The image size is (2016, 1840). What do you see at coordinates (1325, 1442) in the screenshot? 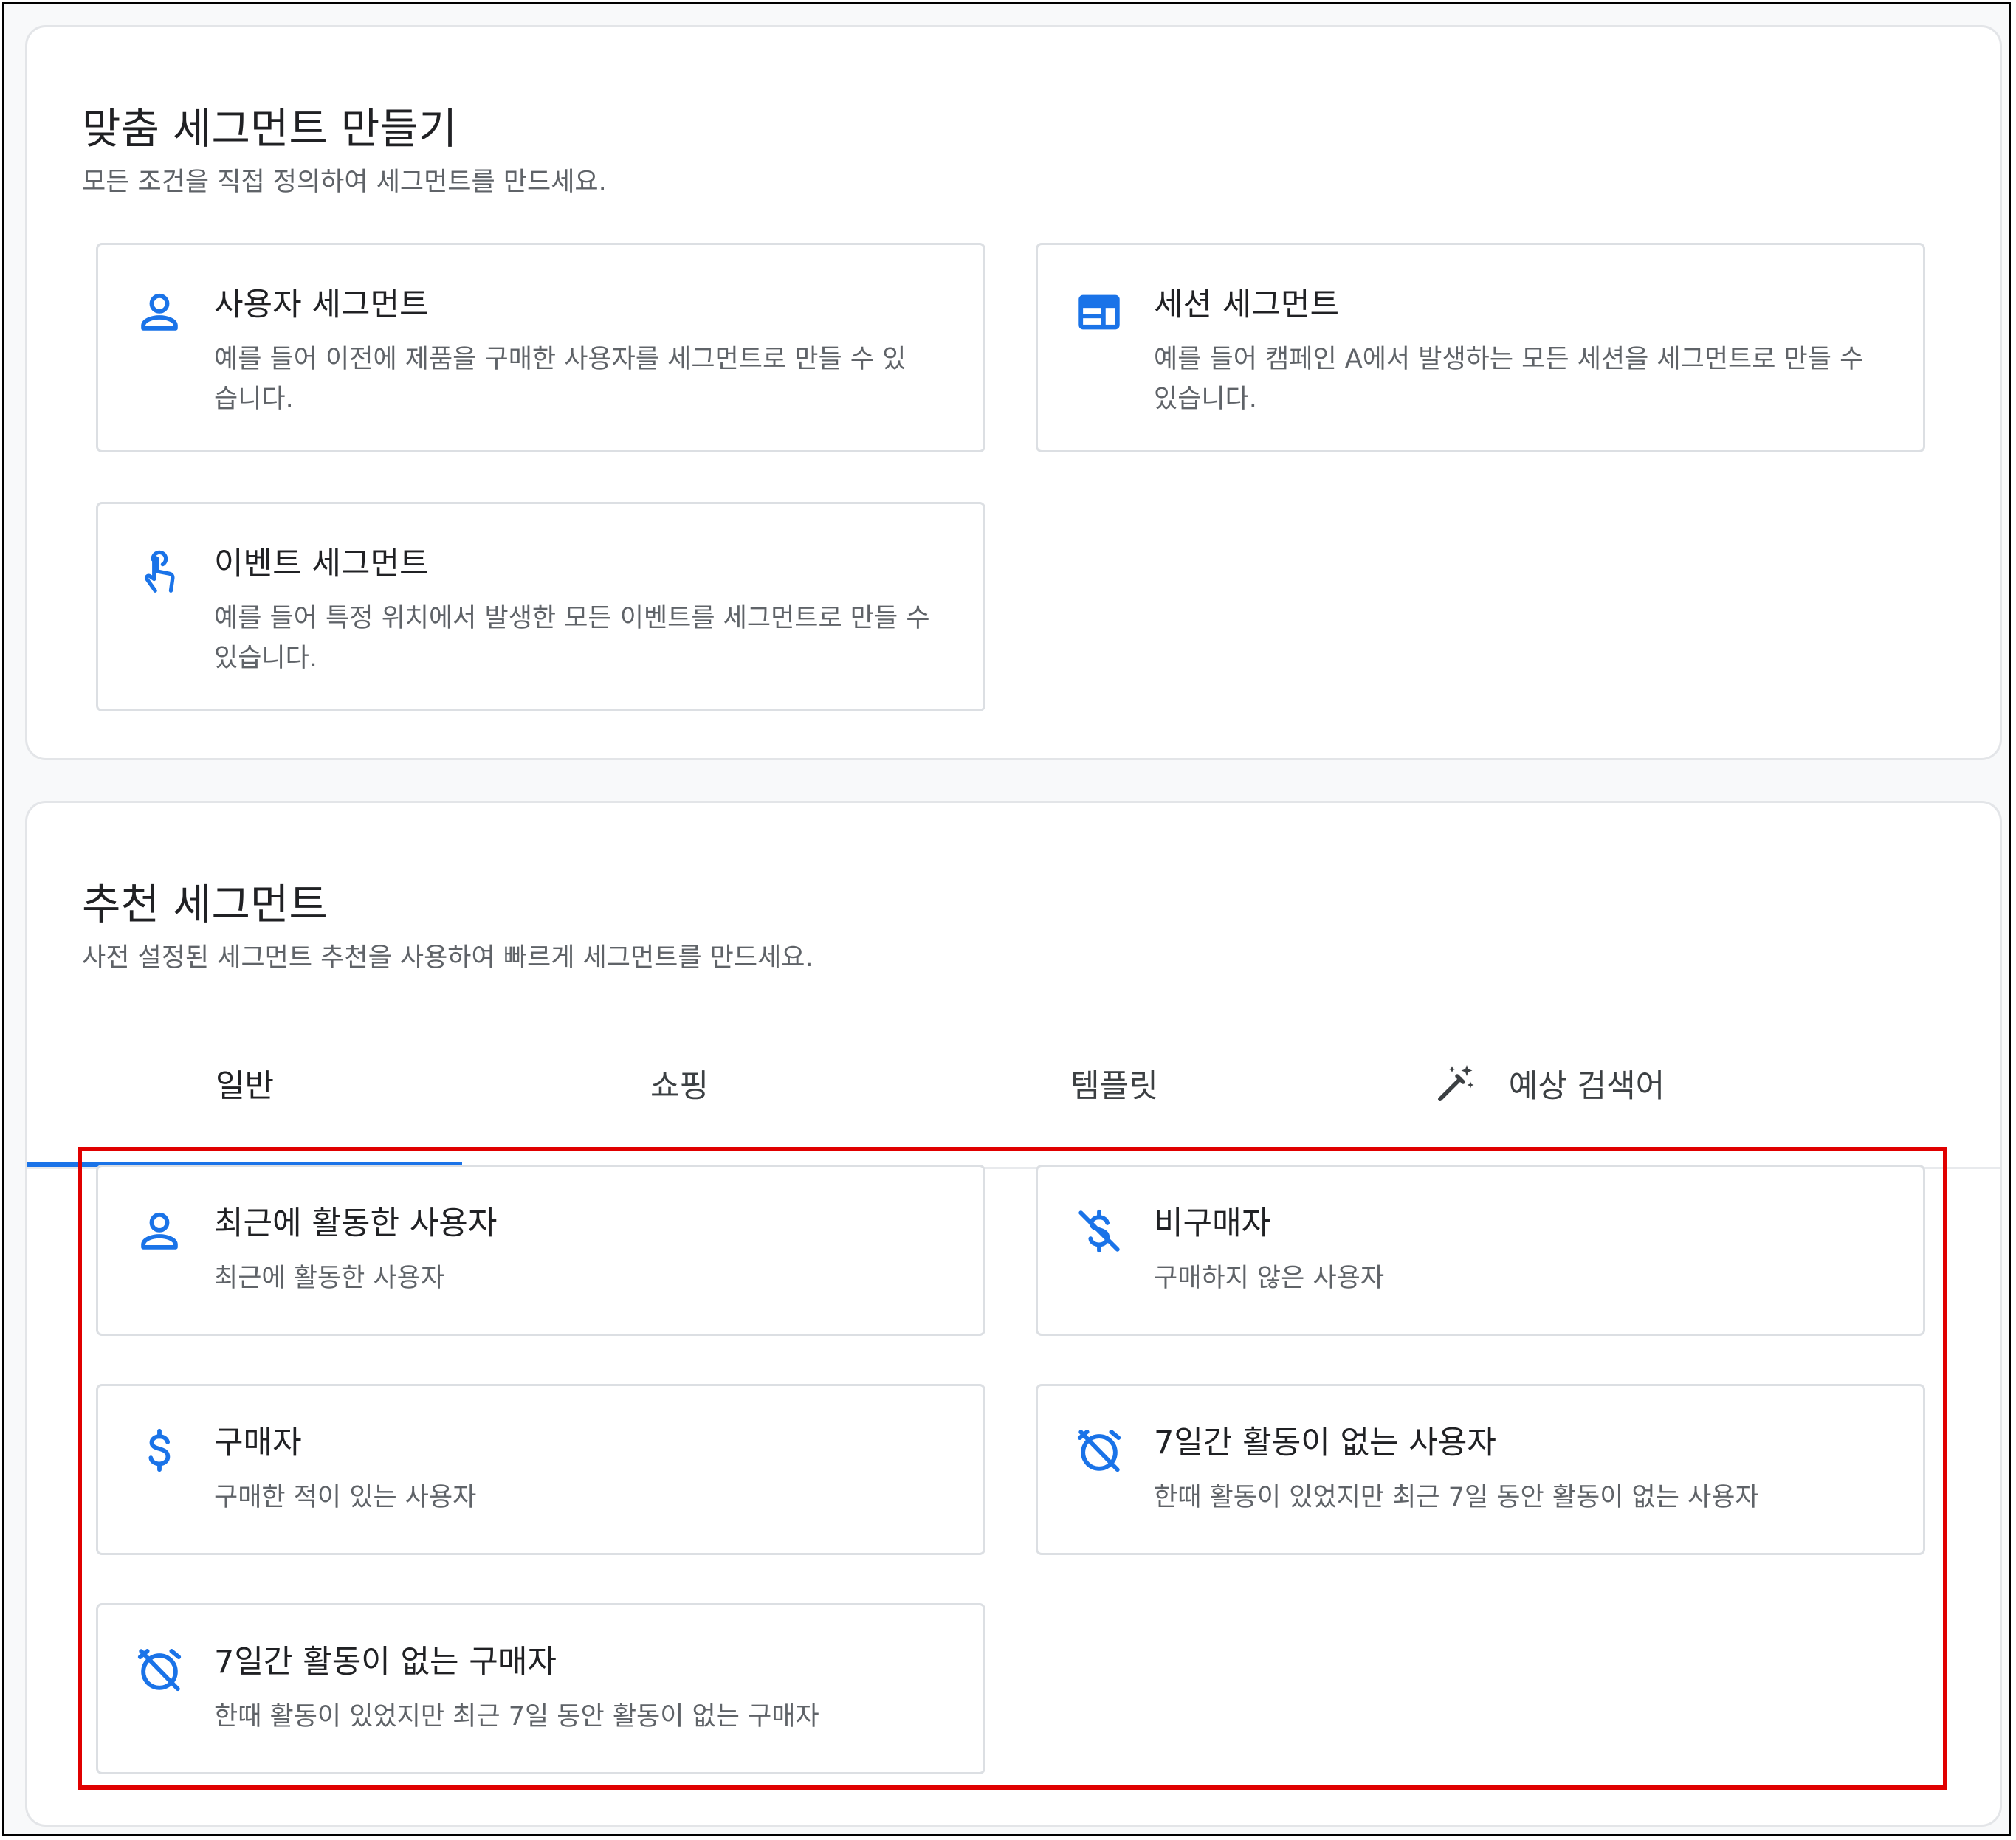
I see `card-title: 7일간 활동이 없는 사용자` at bounding box center [1325, 1442].